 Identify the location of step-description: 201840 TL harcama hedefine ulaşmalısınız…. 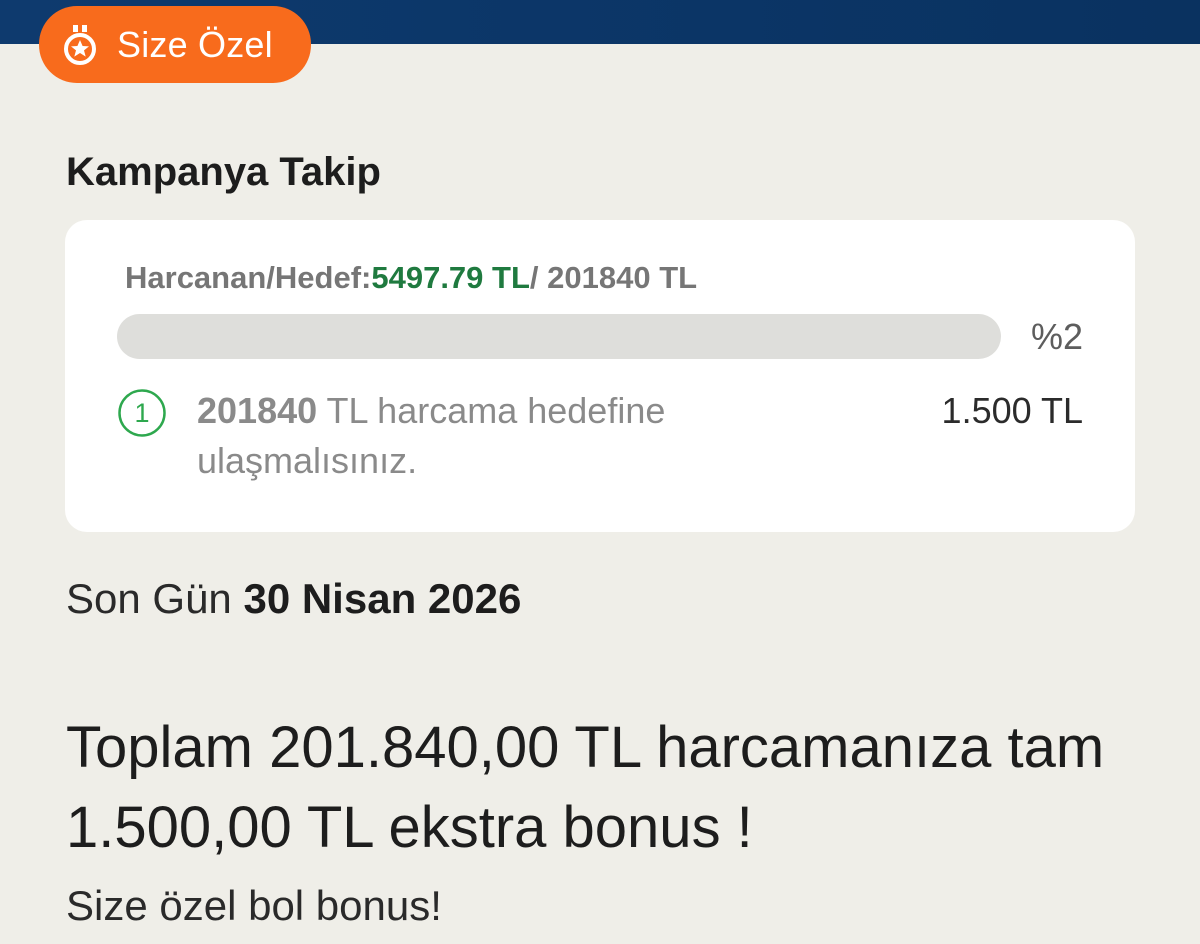
(507, 436).